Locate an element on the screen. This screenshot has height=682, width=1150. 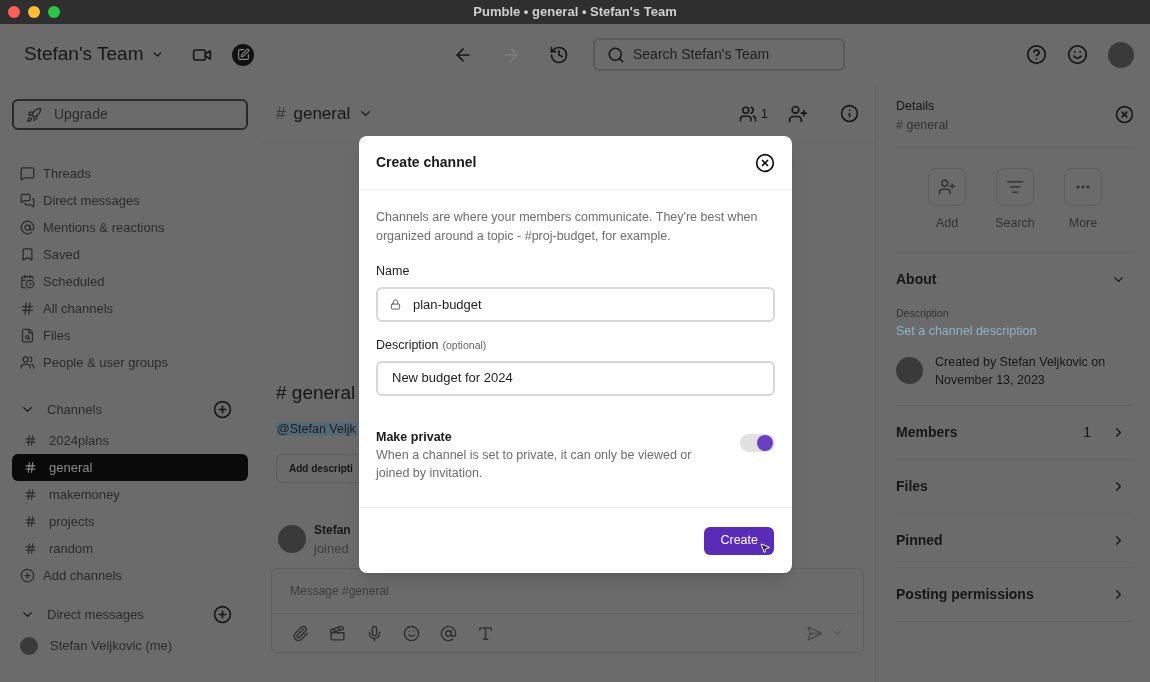
description-input: New budget for 2024 is located at coordinates (575, 378).